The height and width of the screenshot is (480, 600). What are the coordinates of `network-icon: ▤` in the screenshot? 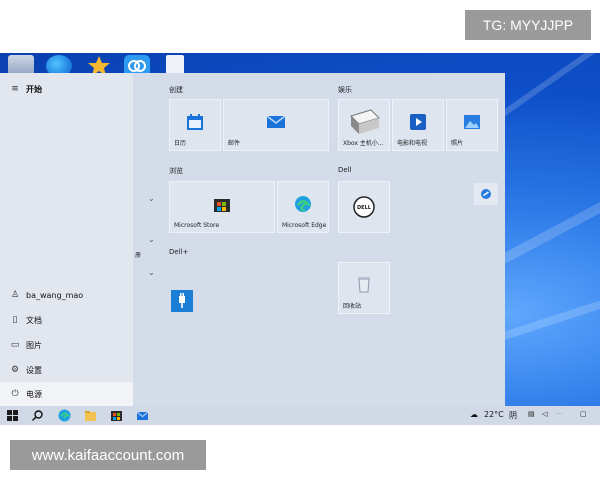 It's located at (531, 414).